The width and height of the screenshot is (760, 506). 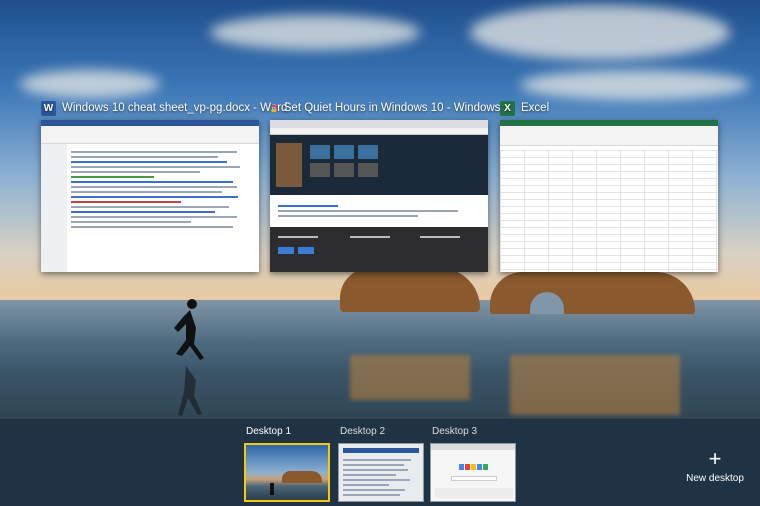 I want to click on window-title: Excel, so click(x=535, y=108).